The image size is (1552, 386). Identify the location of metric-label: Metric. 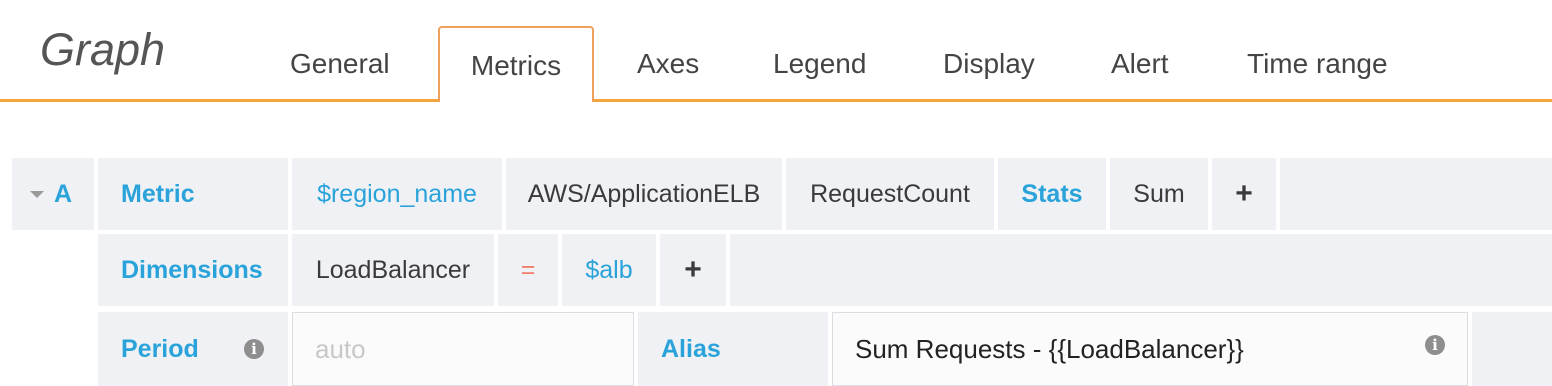
(193, 194).